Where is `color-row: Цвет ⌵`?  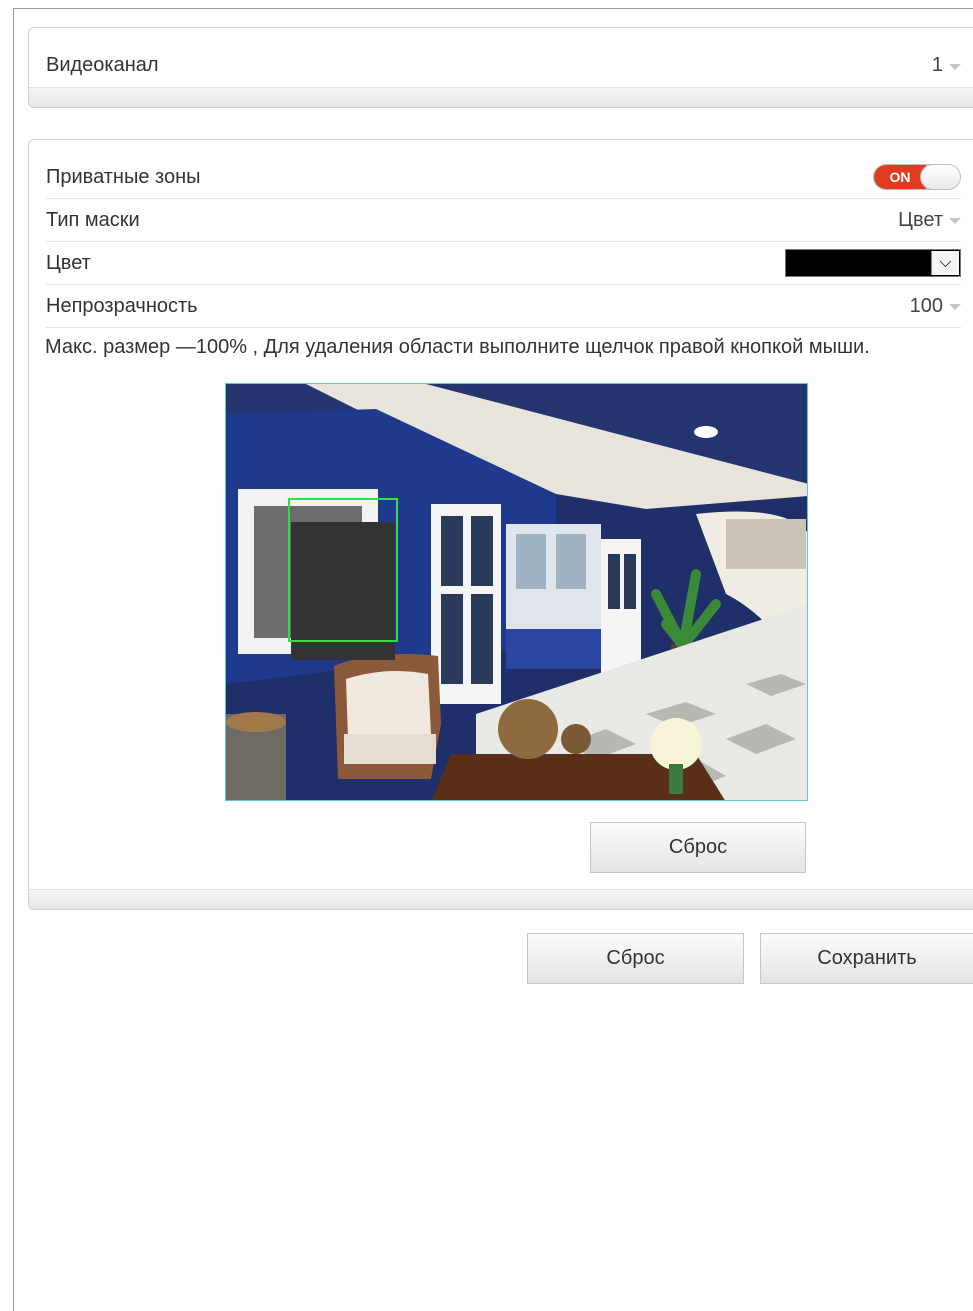
color-row: Цвет ⌵ is located at coordinates (503, 263).